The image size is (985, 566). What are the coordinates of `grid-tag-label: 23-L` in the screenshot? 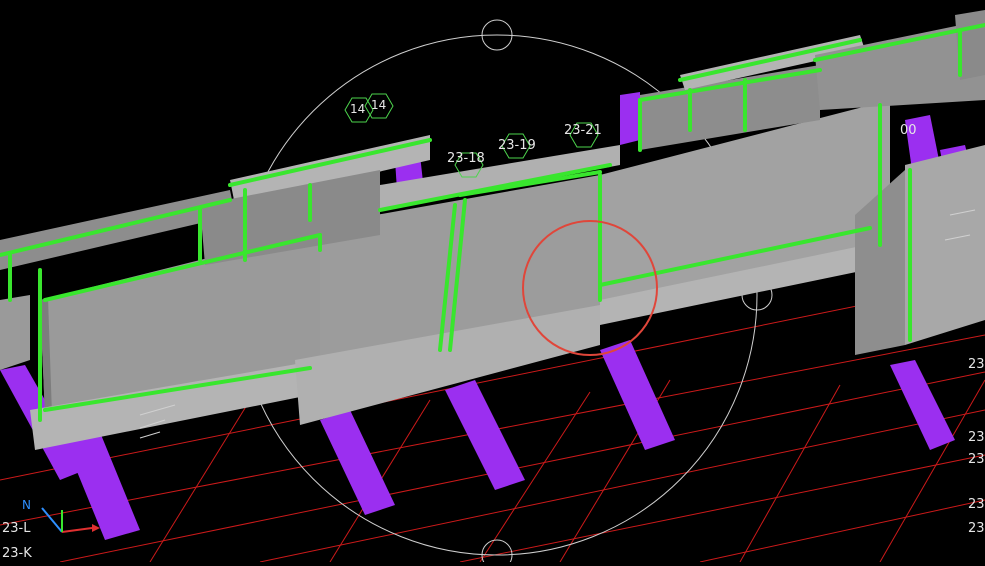 It's located at (16, 528).